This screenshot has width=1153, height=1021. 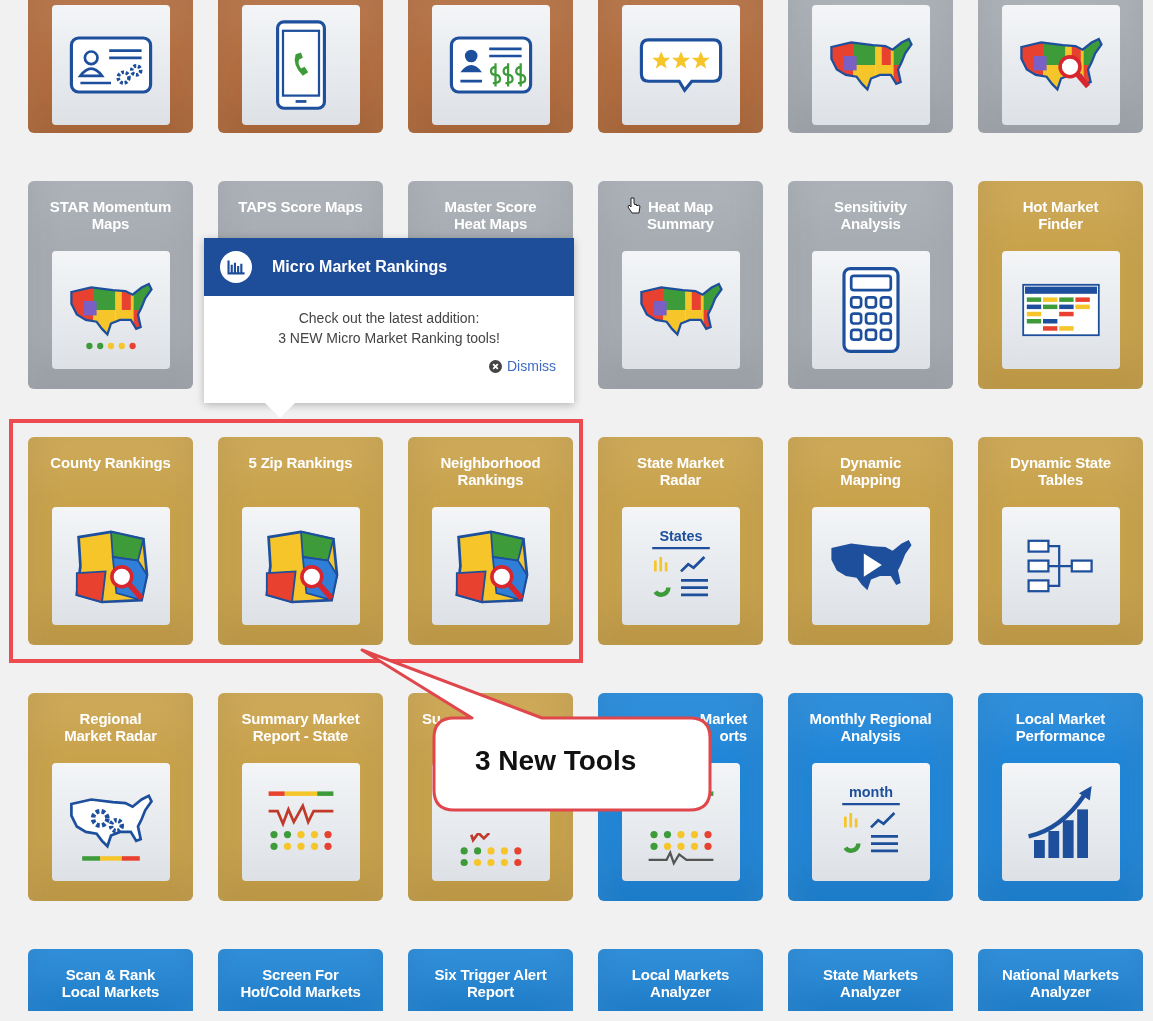 I want to click on tool-tile: Regional Market Radar, so click(x=110, y=797).